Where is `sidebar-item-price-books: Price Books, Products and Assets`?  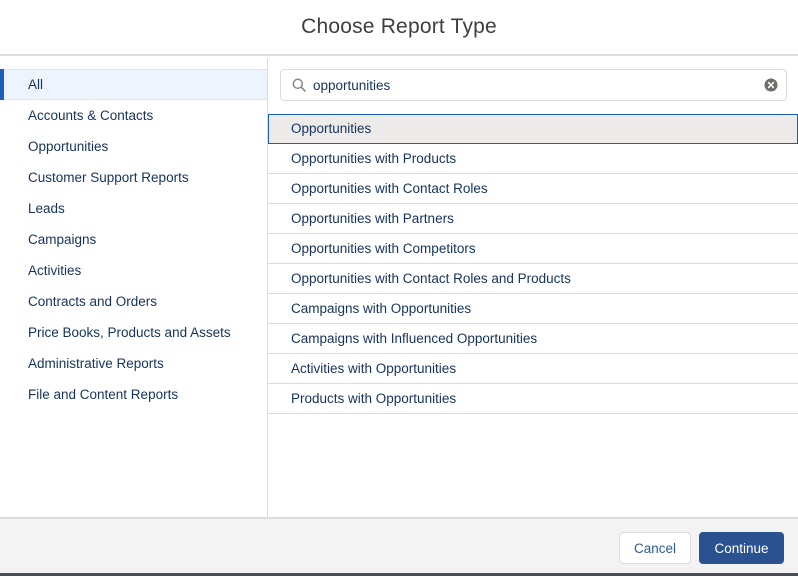 sidebar-item-price-books: Price Books, Products and Assets is located at coordinates (133, 332).